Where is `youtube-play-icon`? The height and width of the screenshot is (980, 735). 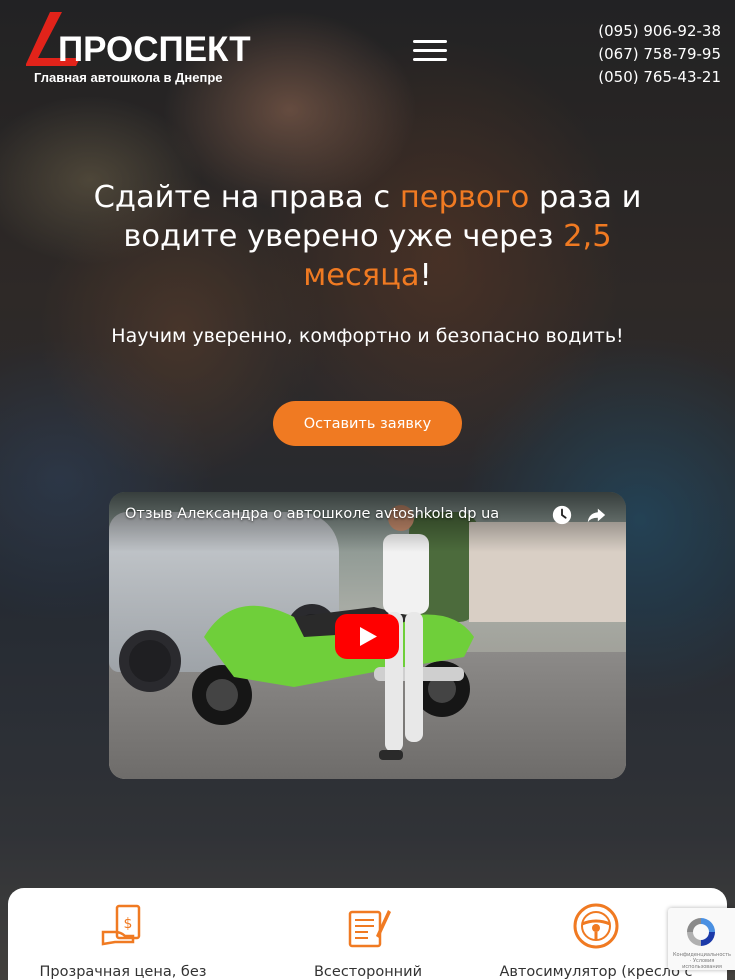
youtube-play-icon is located at coordinates (367, 636).